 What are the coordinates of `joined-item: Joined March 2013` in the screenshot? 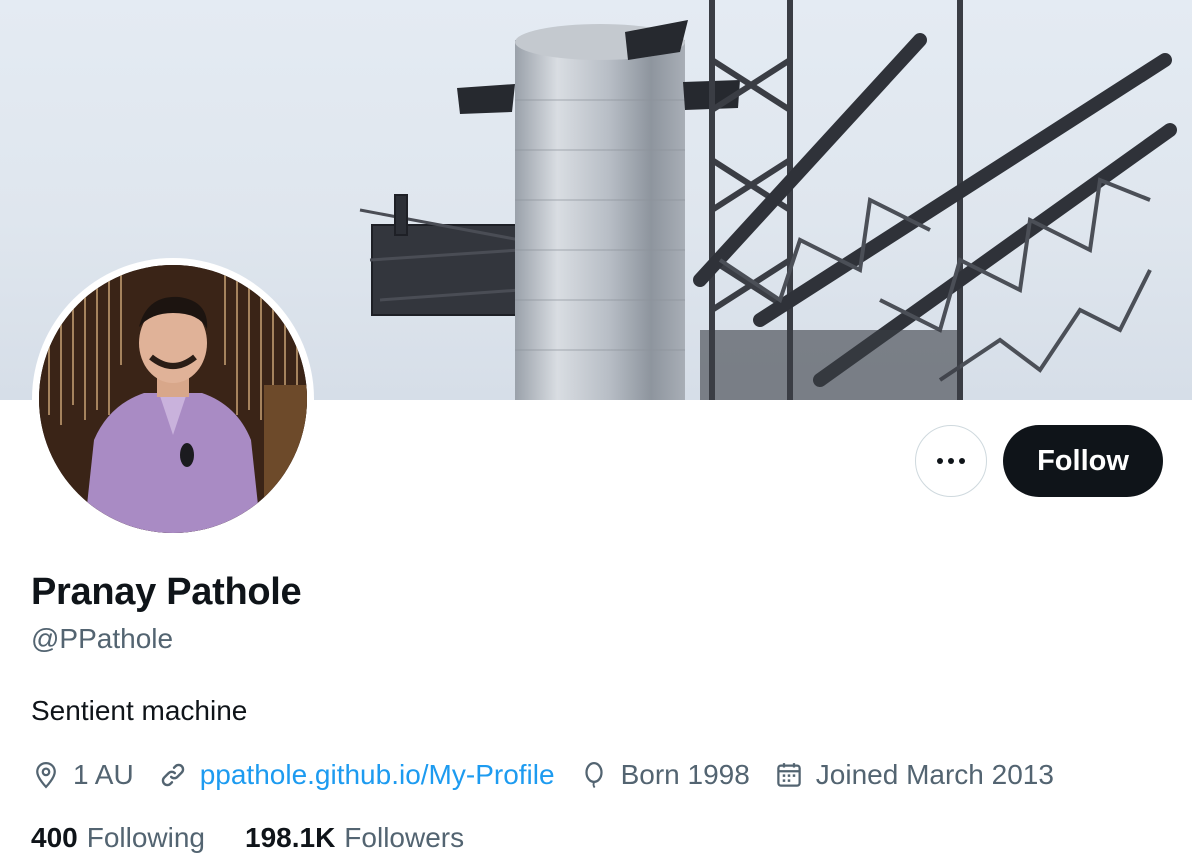 It's located at (914, 775).